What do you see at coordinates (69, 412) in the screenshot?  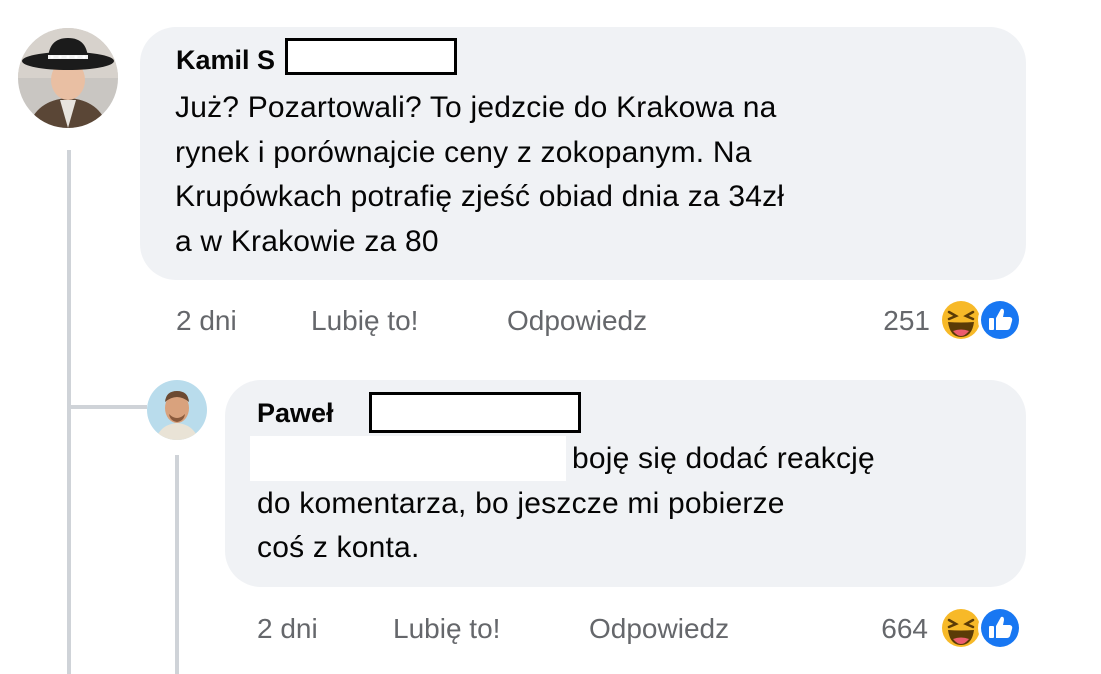 I see `thread-line-main` at bounding box center [69, 412].